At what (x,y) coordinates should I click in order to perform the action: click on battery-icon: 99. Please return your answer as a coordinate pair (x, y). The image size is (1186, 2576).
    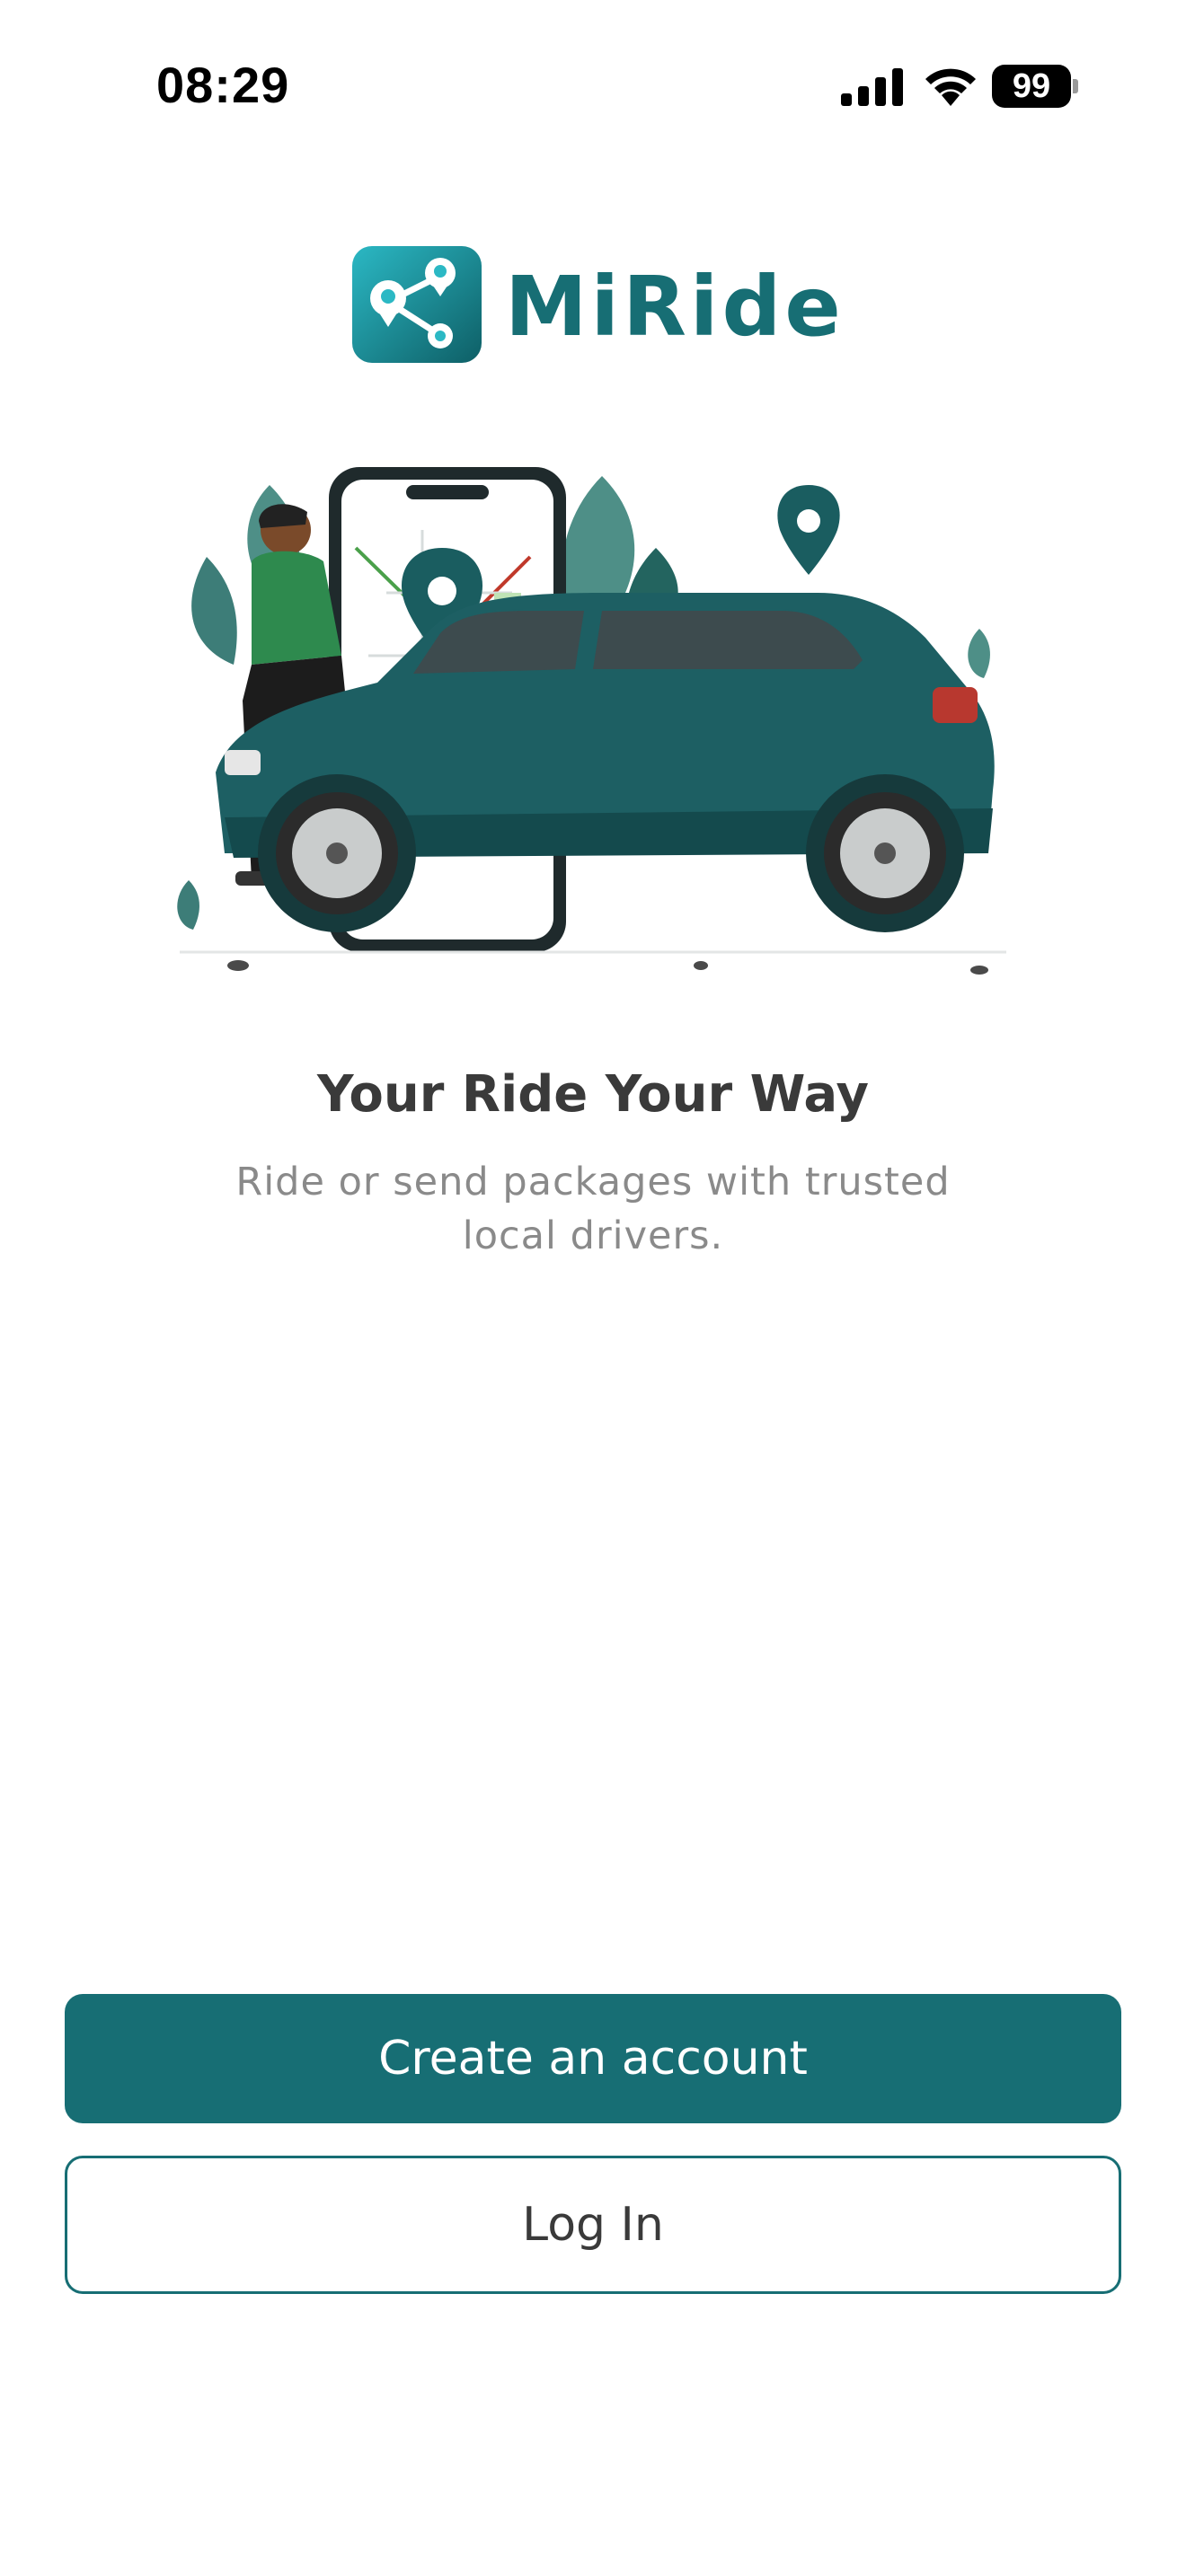
    Looking at the image, I should click on (1035, 86).